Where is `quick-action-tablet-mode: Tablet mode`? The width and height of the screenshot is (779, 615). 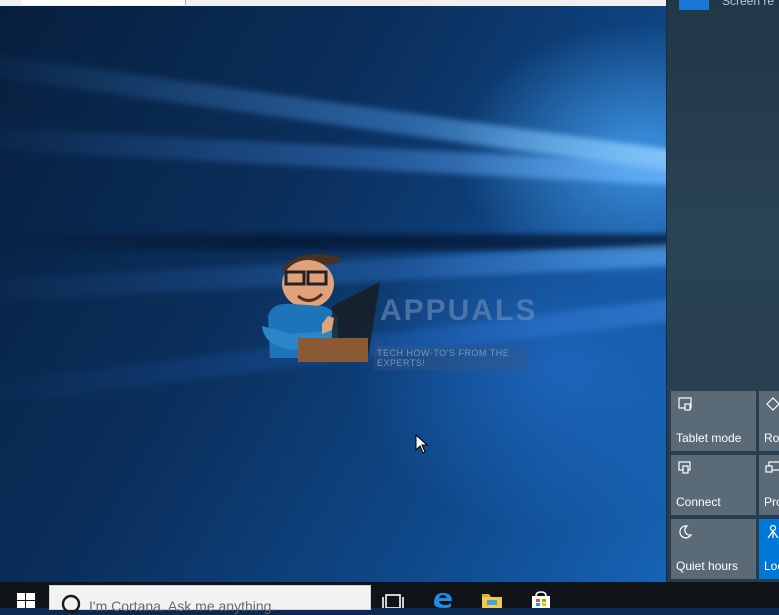
quick-action-tablet-mode: Tablet mode is located at coordinates (713, 421).